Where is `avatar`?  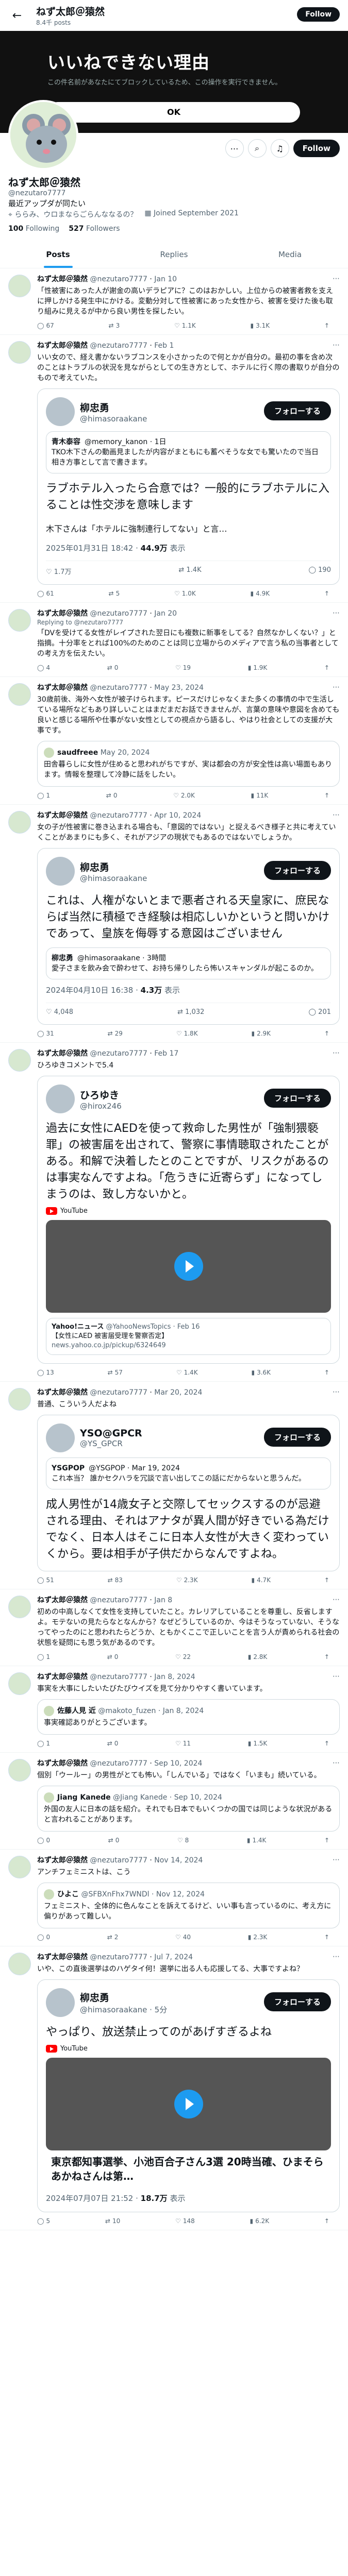 avatar is located at coordinates (43, 135).